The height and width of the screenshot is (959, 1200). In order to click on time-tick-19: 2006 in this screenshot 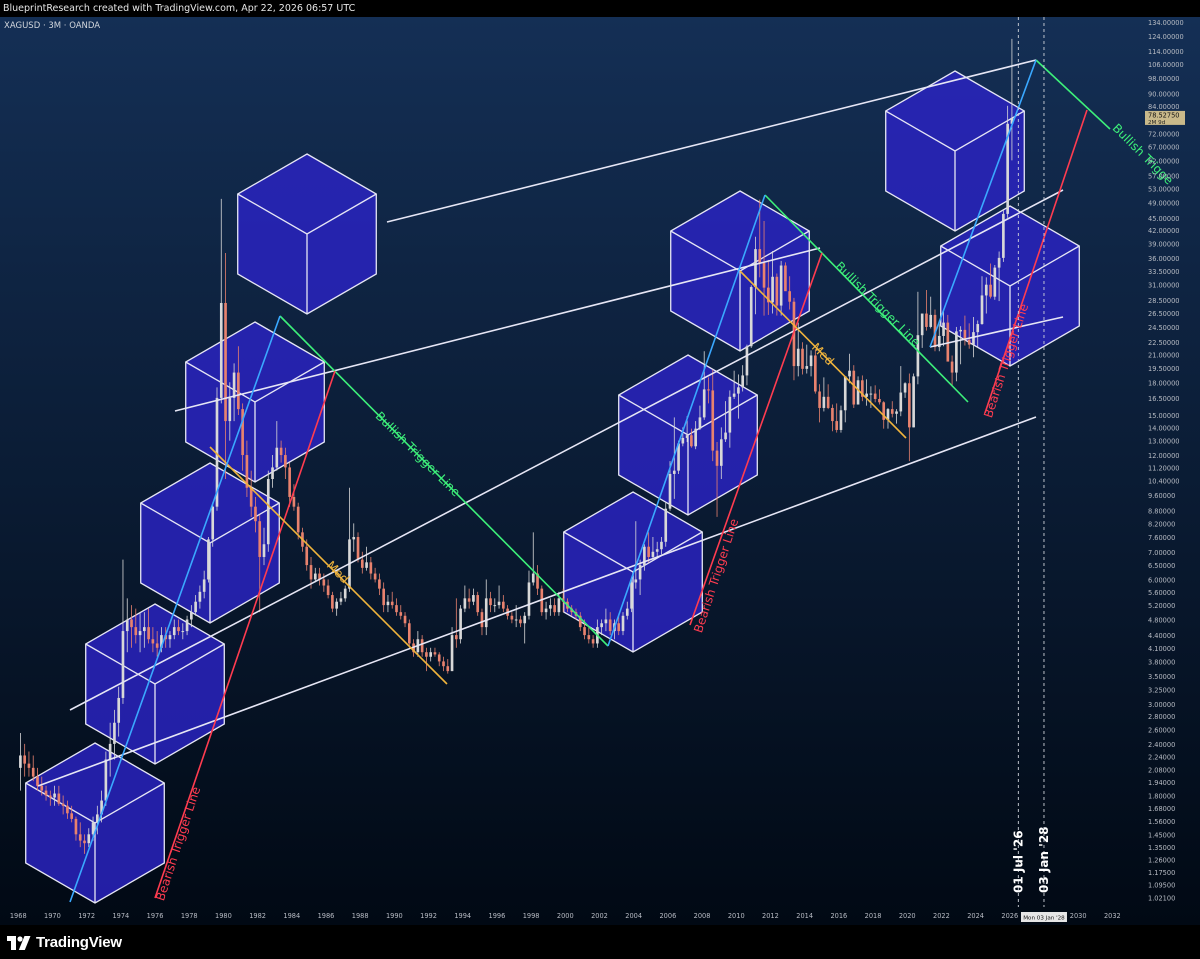, I will do `click(667, 916)`.